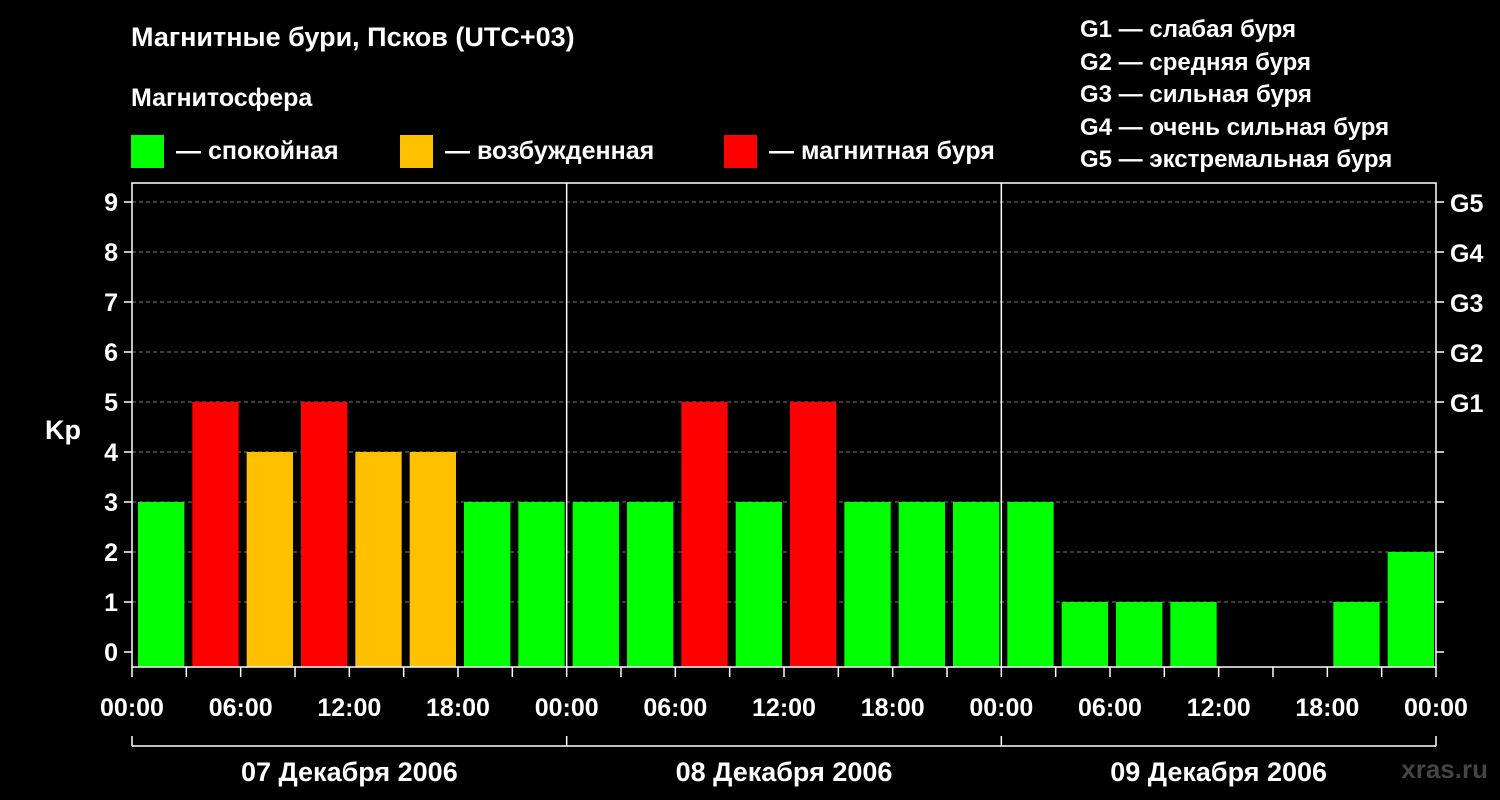 The width and height of the screenshot is (1500, 800). What do you see at coordinates (111, 653) in the screenshot?
I see `y-tick-label: 0` at bounding box center [111, 653].